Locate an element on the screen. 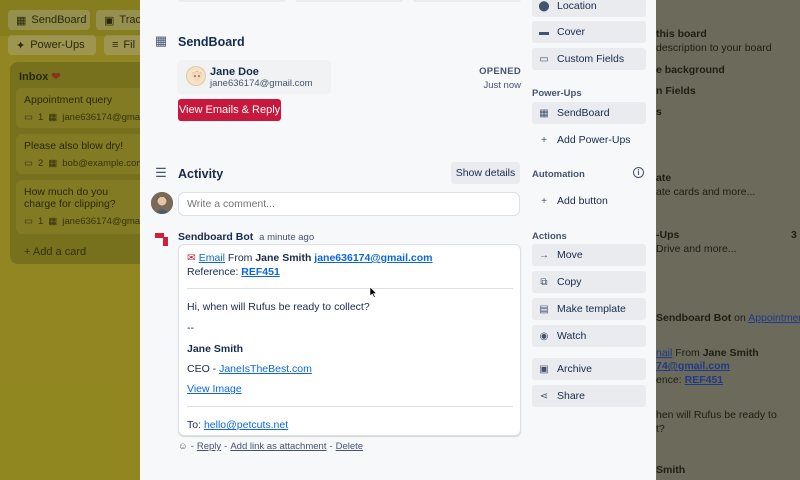 The image size is (800, 480). fields-icon: ▭ is located at coordinates (544, 59).